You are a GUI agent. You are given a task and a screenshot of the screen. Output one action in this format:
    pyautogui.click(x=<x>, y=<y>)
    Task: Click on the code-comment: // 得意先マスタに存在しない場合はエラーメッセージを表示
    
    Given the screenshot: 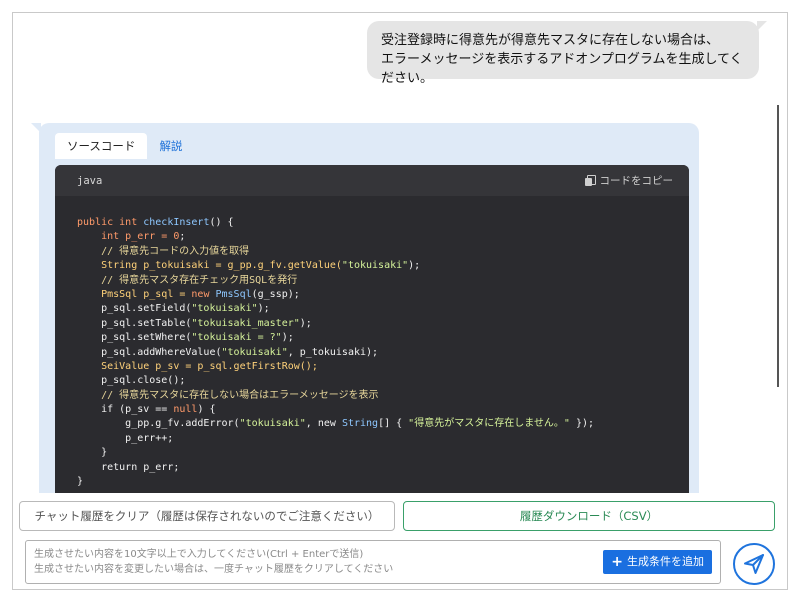 What is the action you would take?
    pyautogui.click(x=228, y=395)
    